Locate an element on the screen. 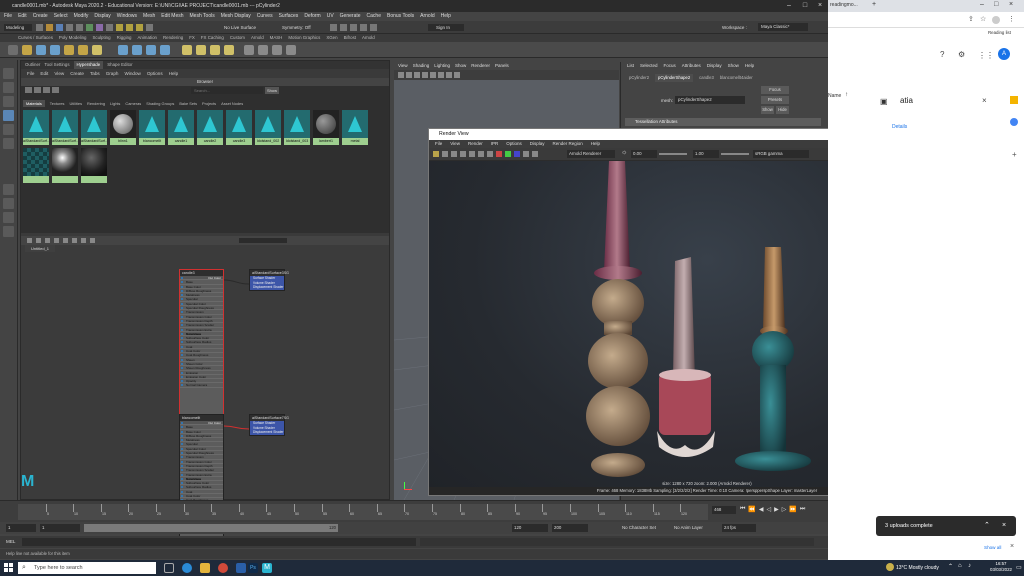 This screenshot has height=576, width=1024. browser-category-tab: Cameras is located at coordinates (133, 103).